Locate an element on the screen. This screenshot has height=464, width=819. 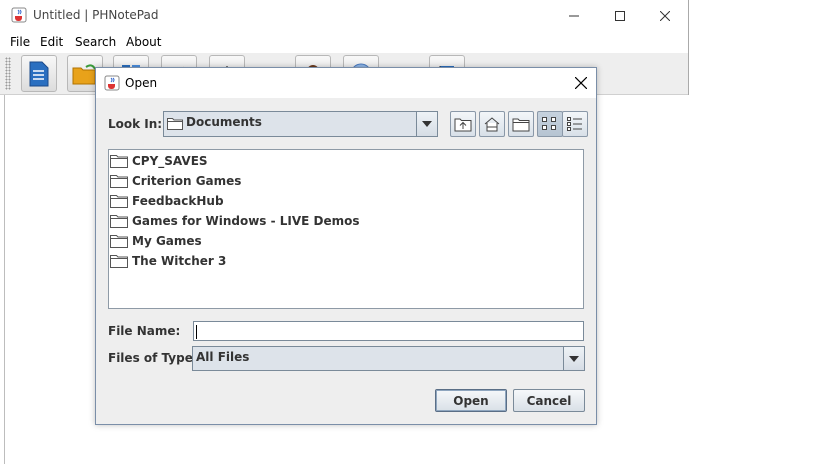
home-icon is located at coordinates (492, 124).